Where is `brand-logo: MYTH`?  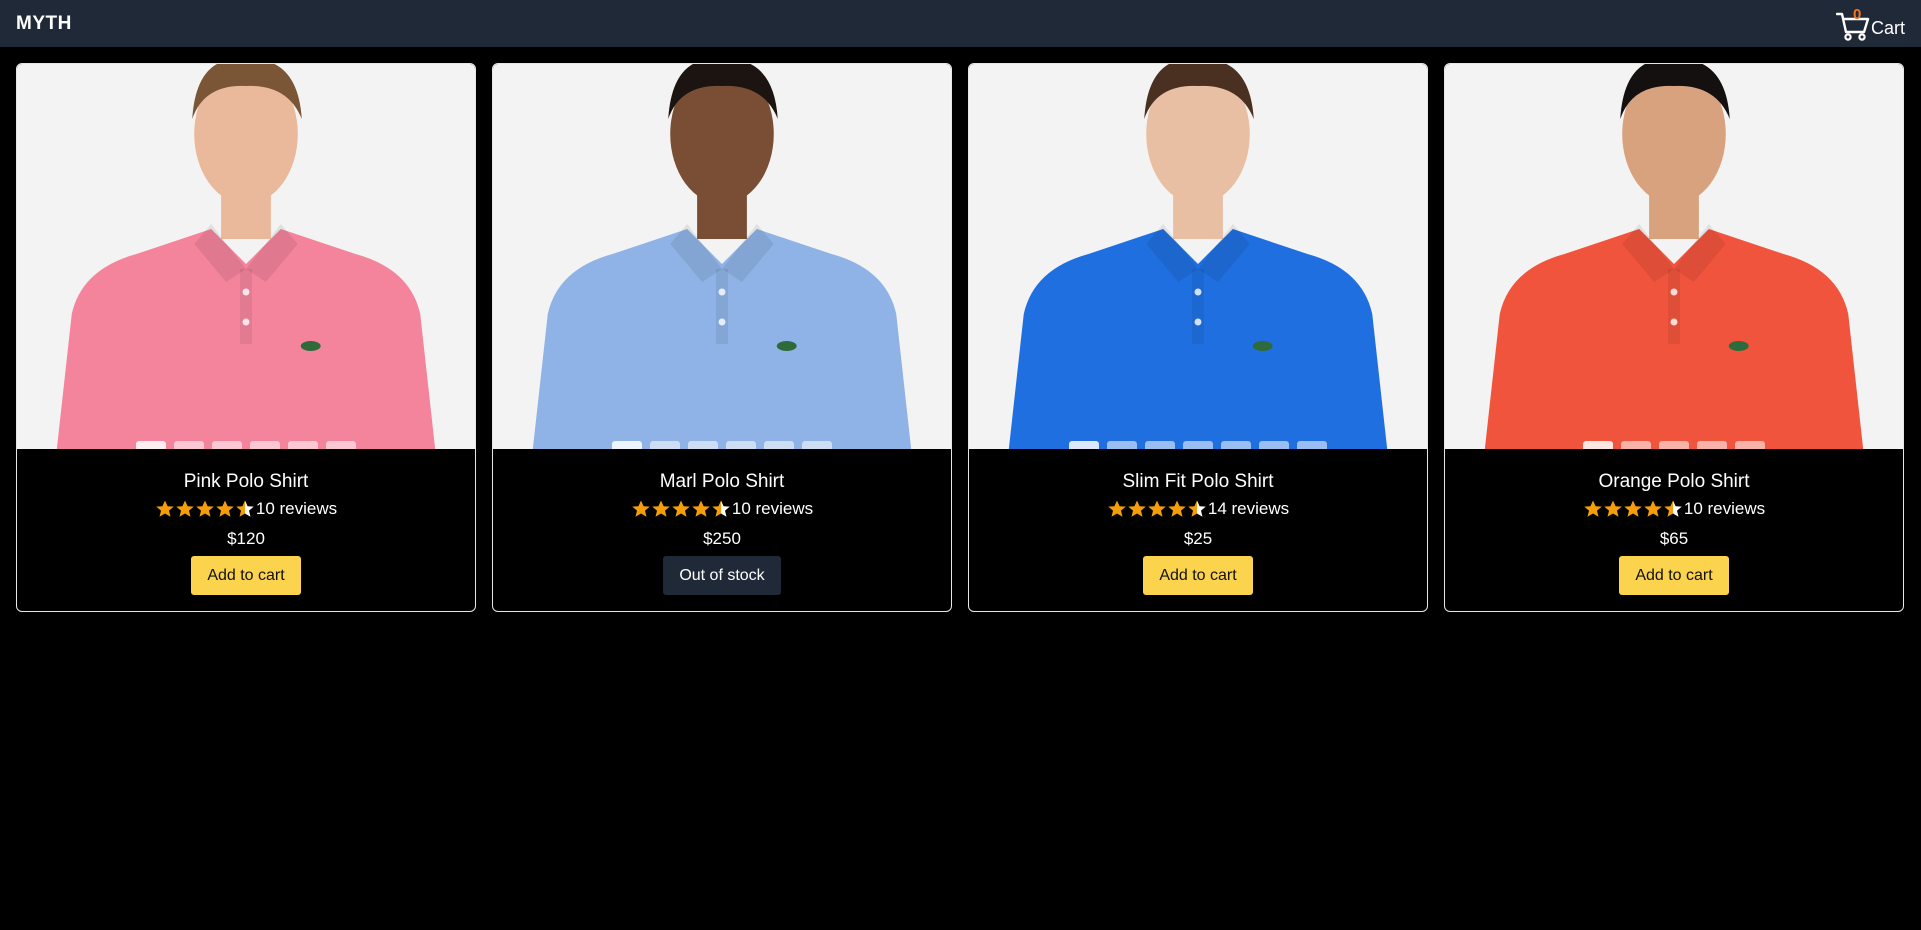 brand-logo: MYTH is located at coordinates (44, 24).